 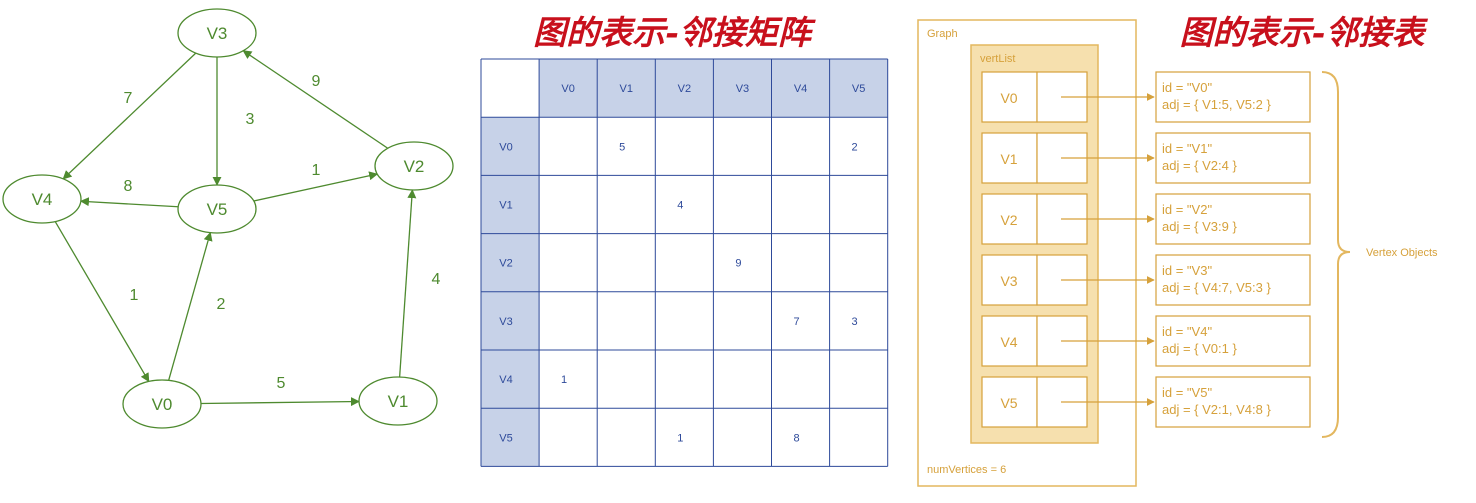 I want to click on vertex-entry-v1: V1 id = "V1" adj = { V2:4 }, so click(x=1146, y=158).